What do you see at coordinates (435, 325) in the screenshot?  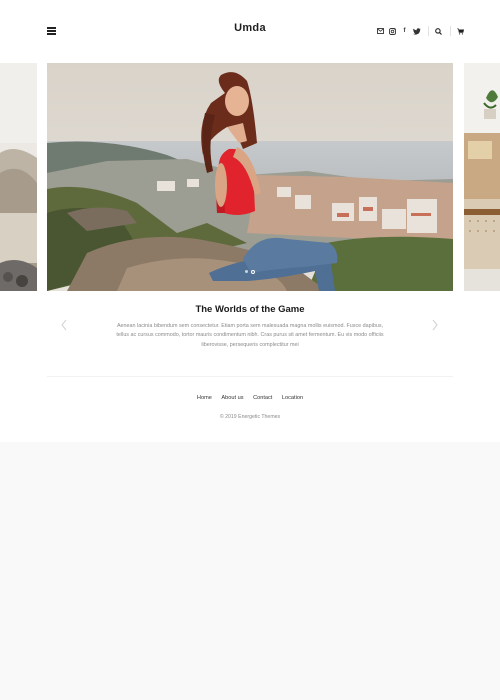 I see `slider-next-arrow` at bounding box center [435, 325].